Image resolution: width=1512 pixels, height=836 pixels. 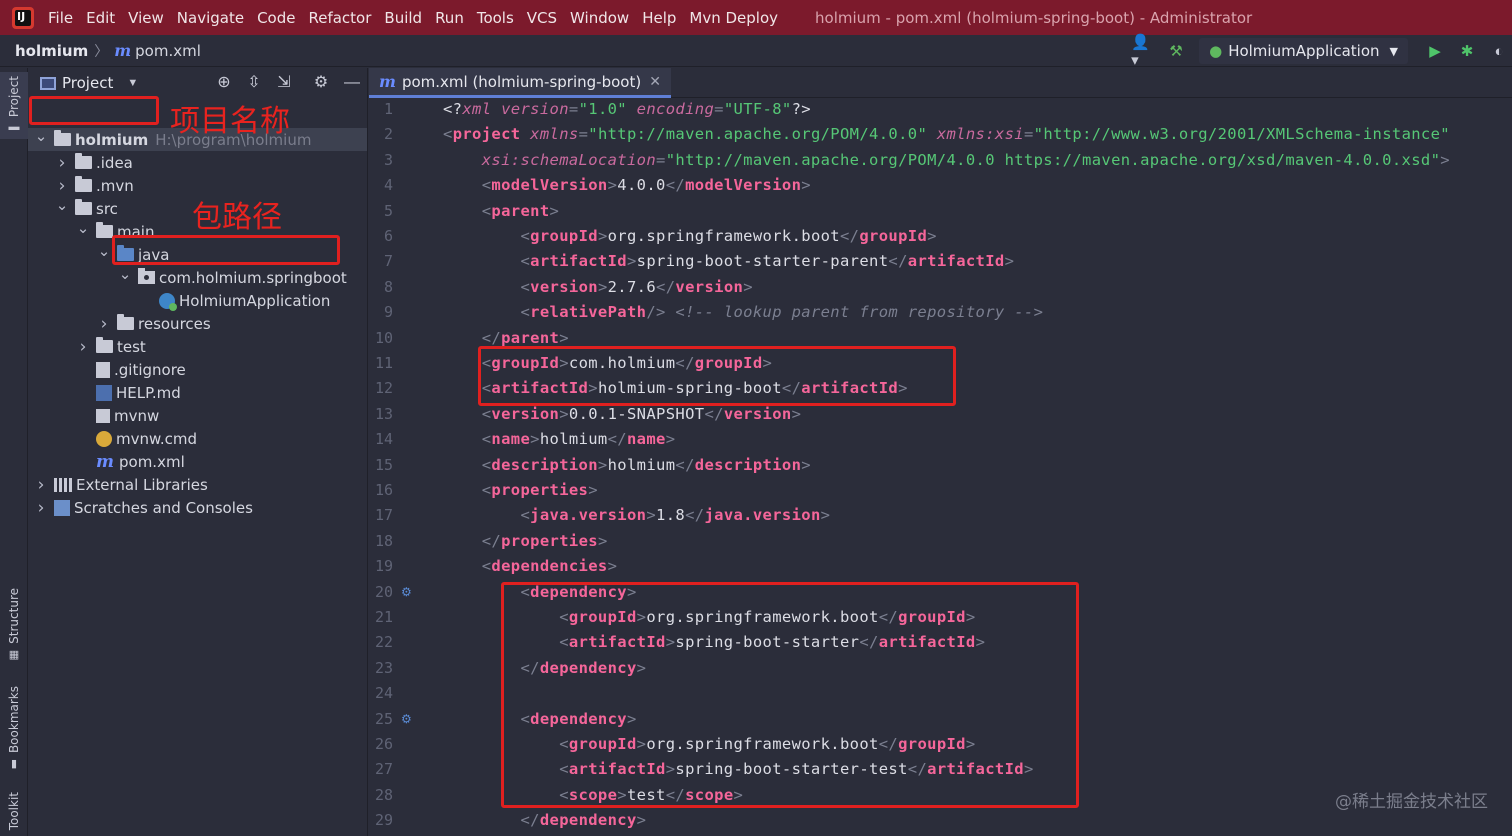 What do you see at coordinates (197, 369) in the screenshot?
I see `tree-item: ›.gitignore` at bounding box center [197, 369].